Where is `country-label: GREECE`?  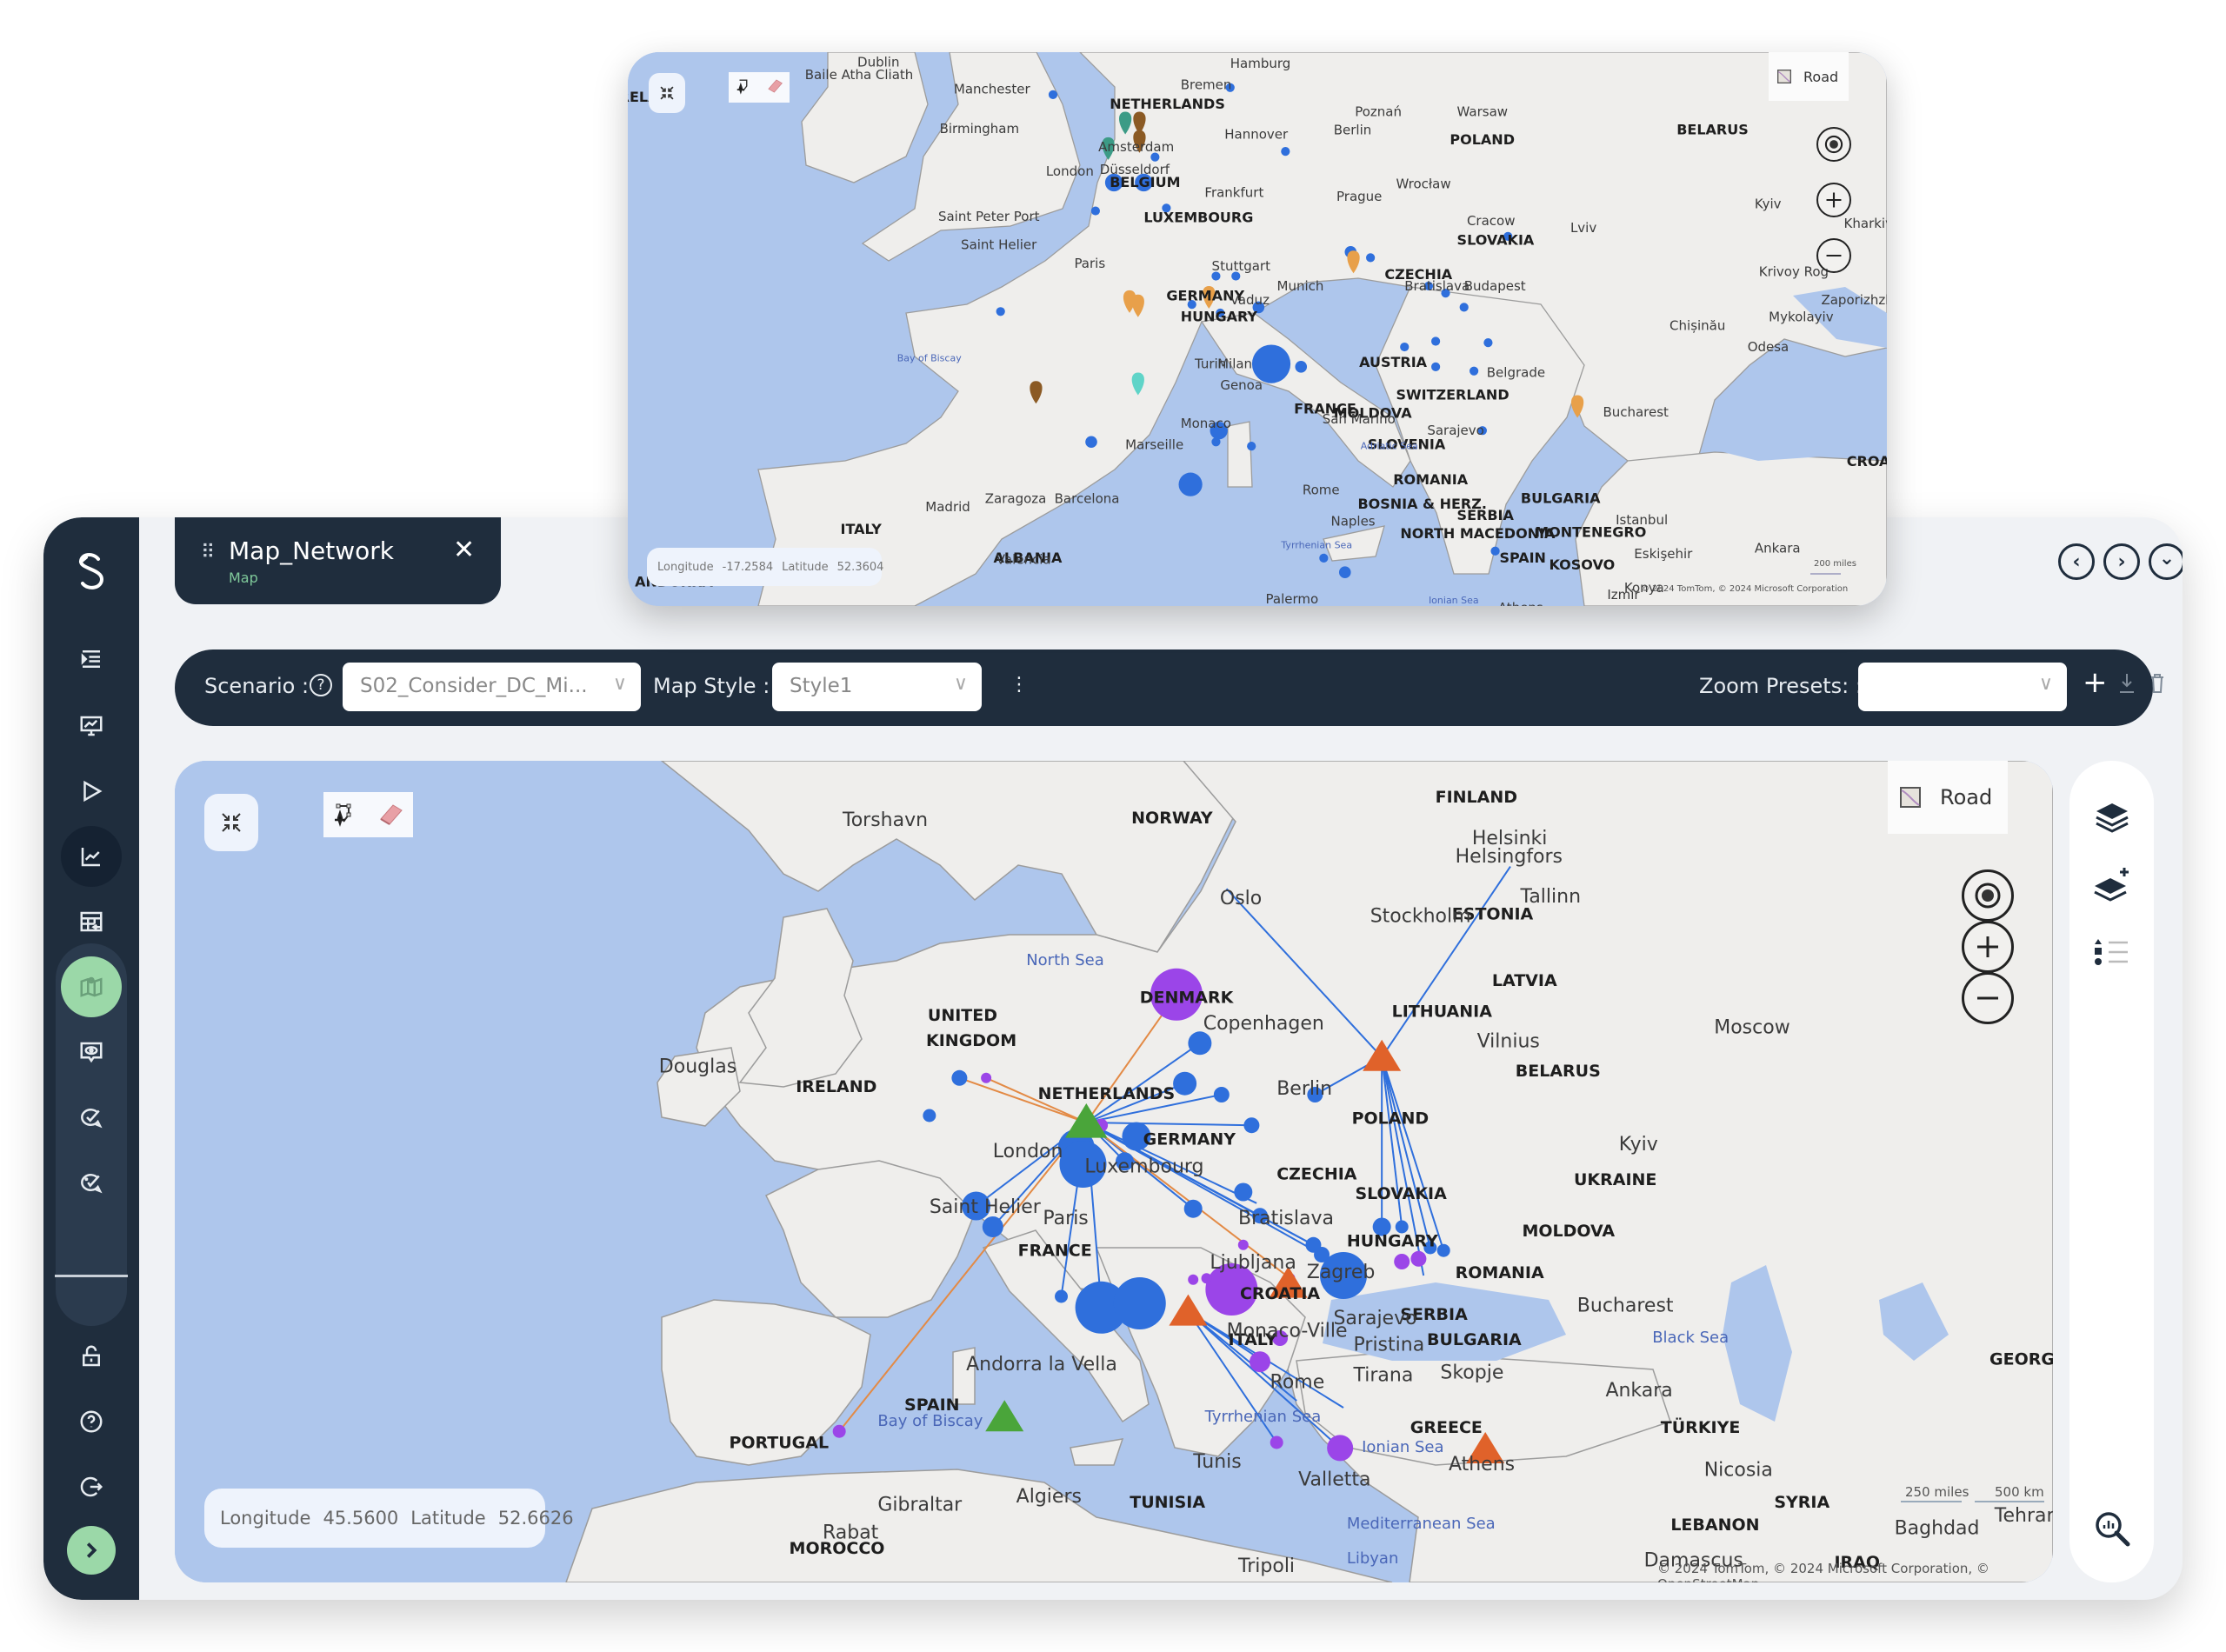 country-label: GREECE is located at coordinates (1446, 1427).